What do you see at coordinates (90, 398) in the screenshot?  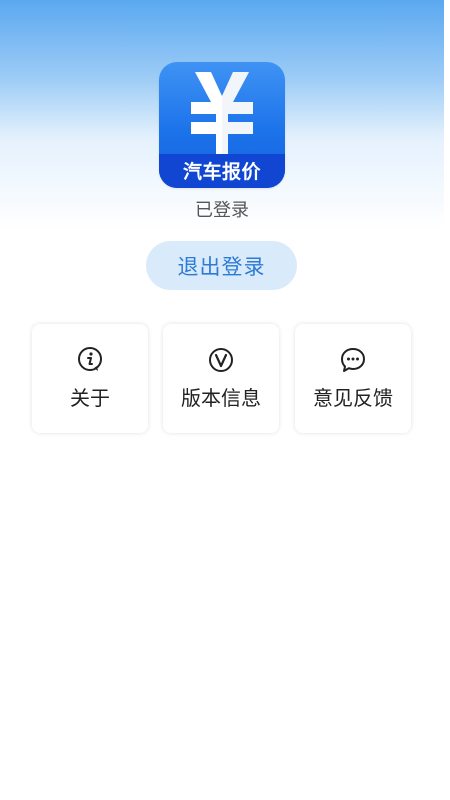 I see `about-label: 关于` at bounding box center [90, 398].